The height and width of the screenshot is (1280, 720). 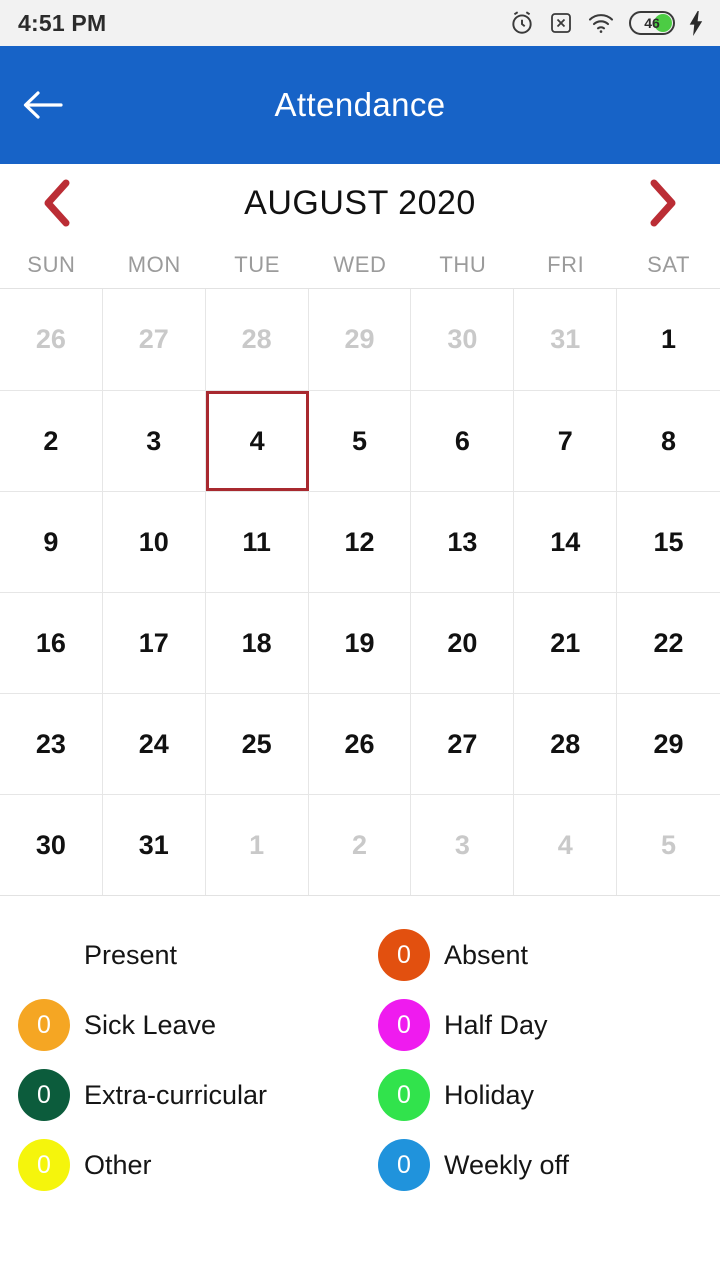 I want to click on page-title: Attendance, so click(x=360, y=104).